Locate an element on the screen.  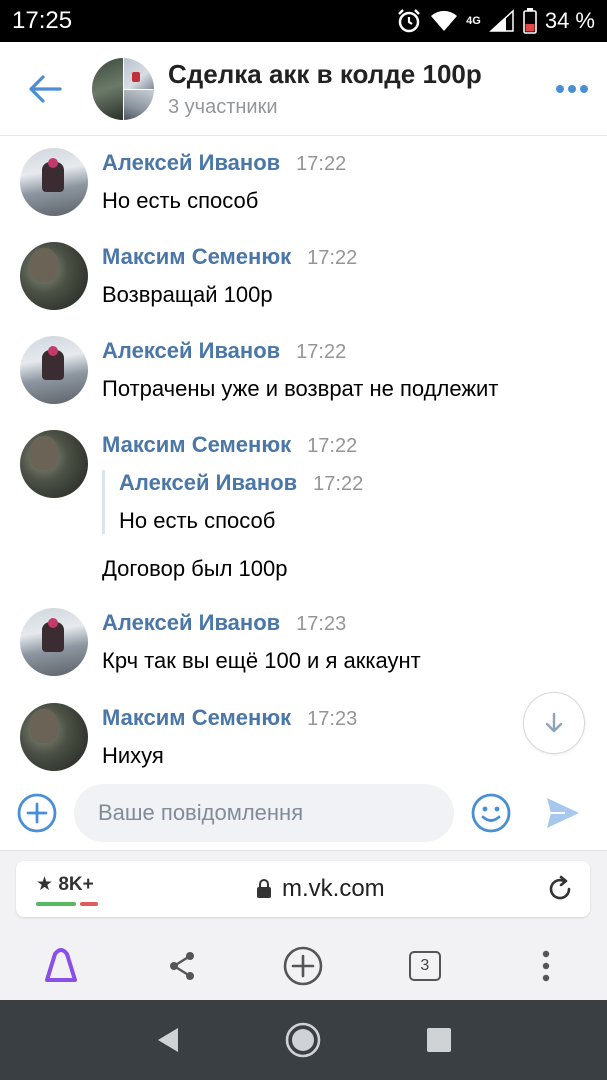
address-bar: ★ 8K+ m.vk.com is located at coordinates (303, 889).